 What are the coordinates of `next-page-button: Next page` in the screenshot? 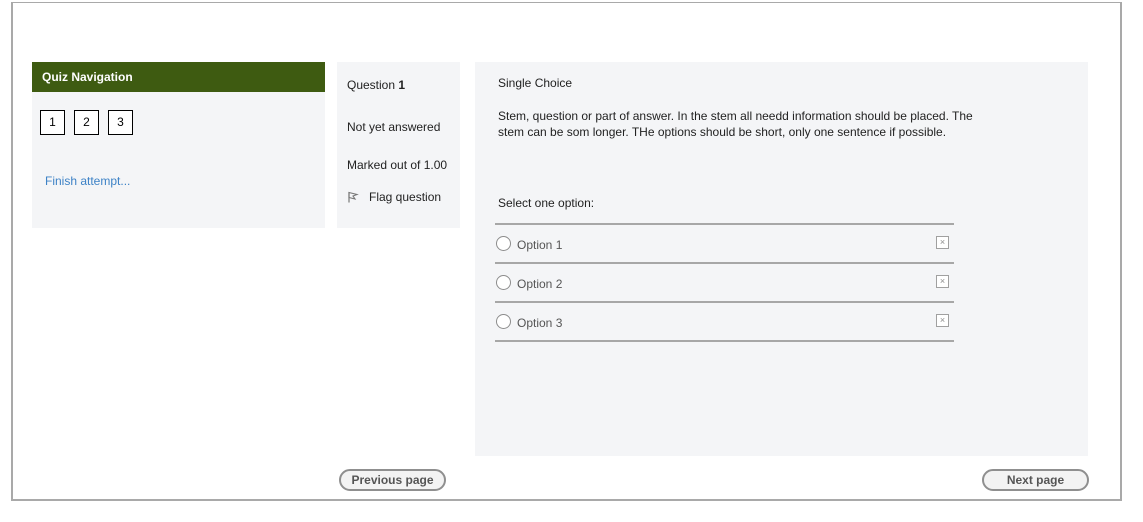 It's located at (1035, 480).